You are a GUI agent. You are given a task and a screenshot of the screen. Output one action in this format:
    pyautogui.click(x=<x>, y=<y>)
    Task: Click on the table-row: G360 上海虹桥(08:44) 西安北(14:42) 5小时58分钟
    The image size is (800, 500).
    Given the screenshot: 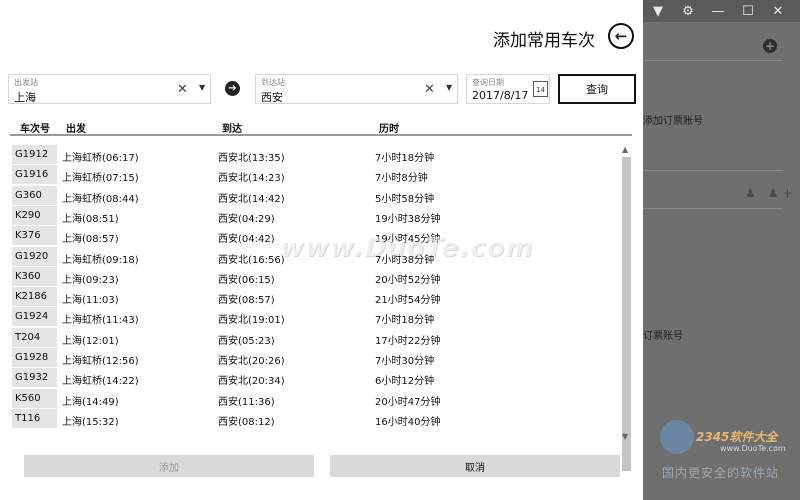 What is the action you would take?
    pyautogui.click(x=314, y=195)
    